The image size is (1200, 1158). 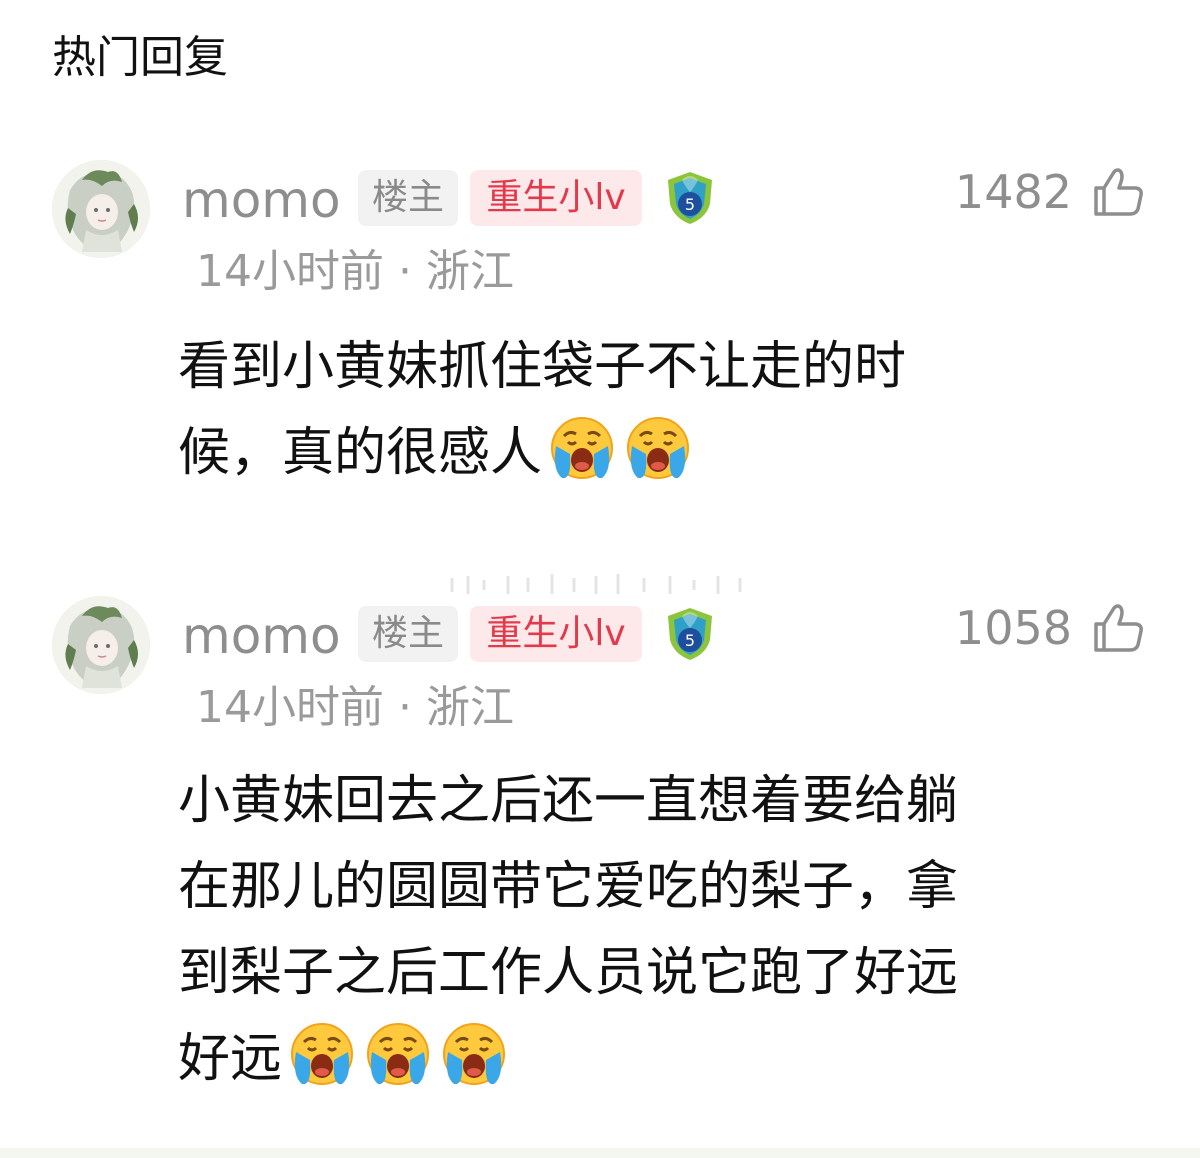 I want to click on comment-text: 看到小黄妹抓住袋子不让走的时 候，真的很感人, so click(x=643, y=410).